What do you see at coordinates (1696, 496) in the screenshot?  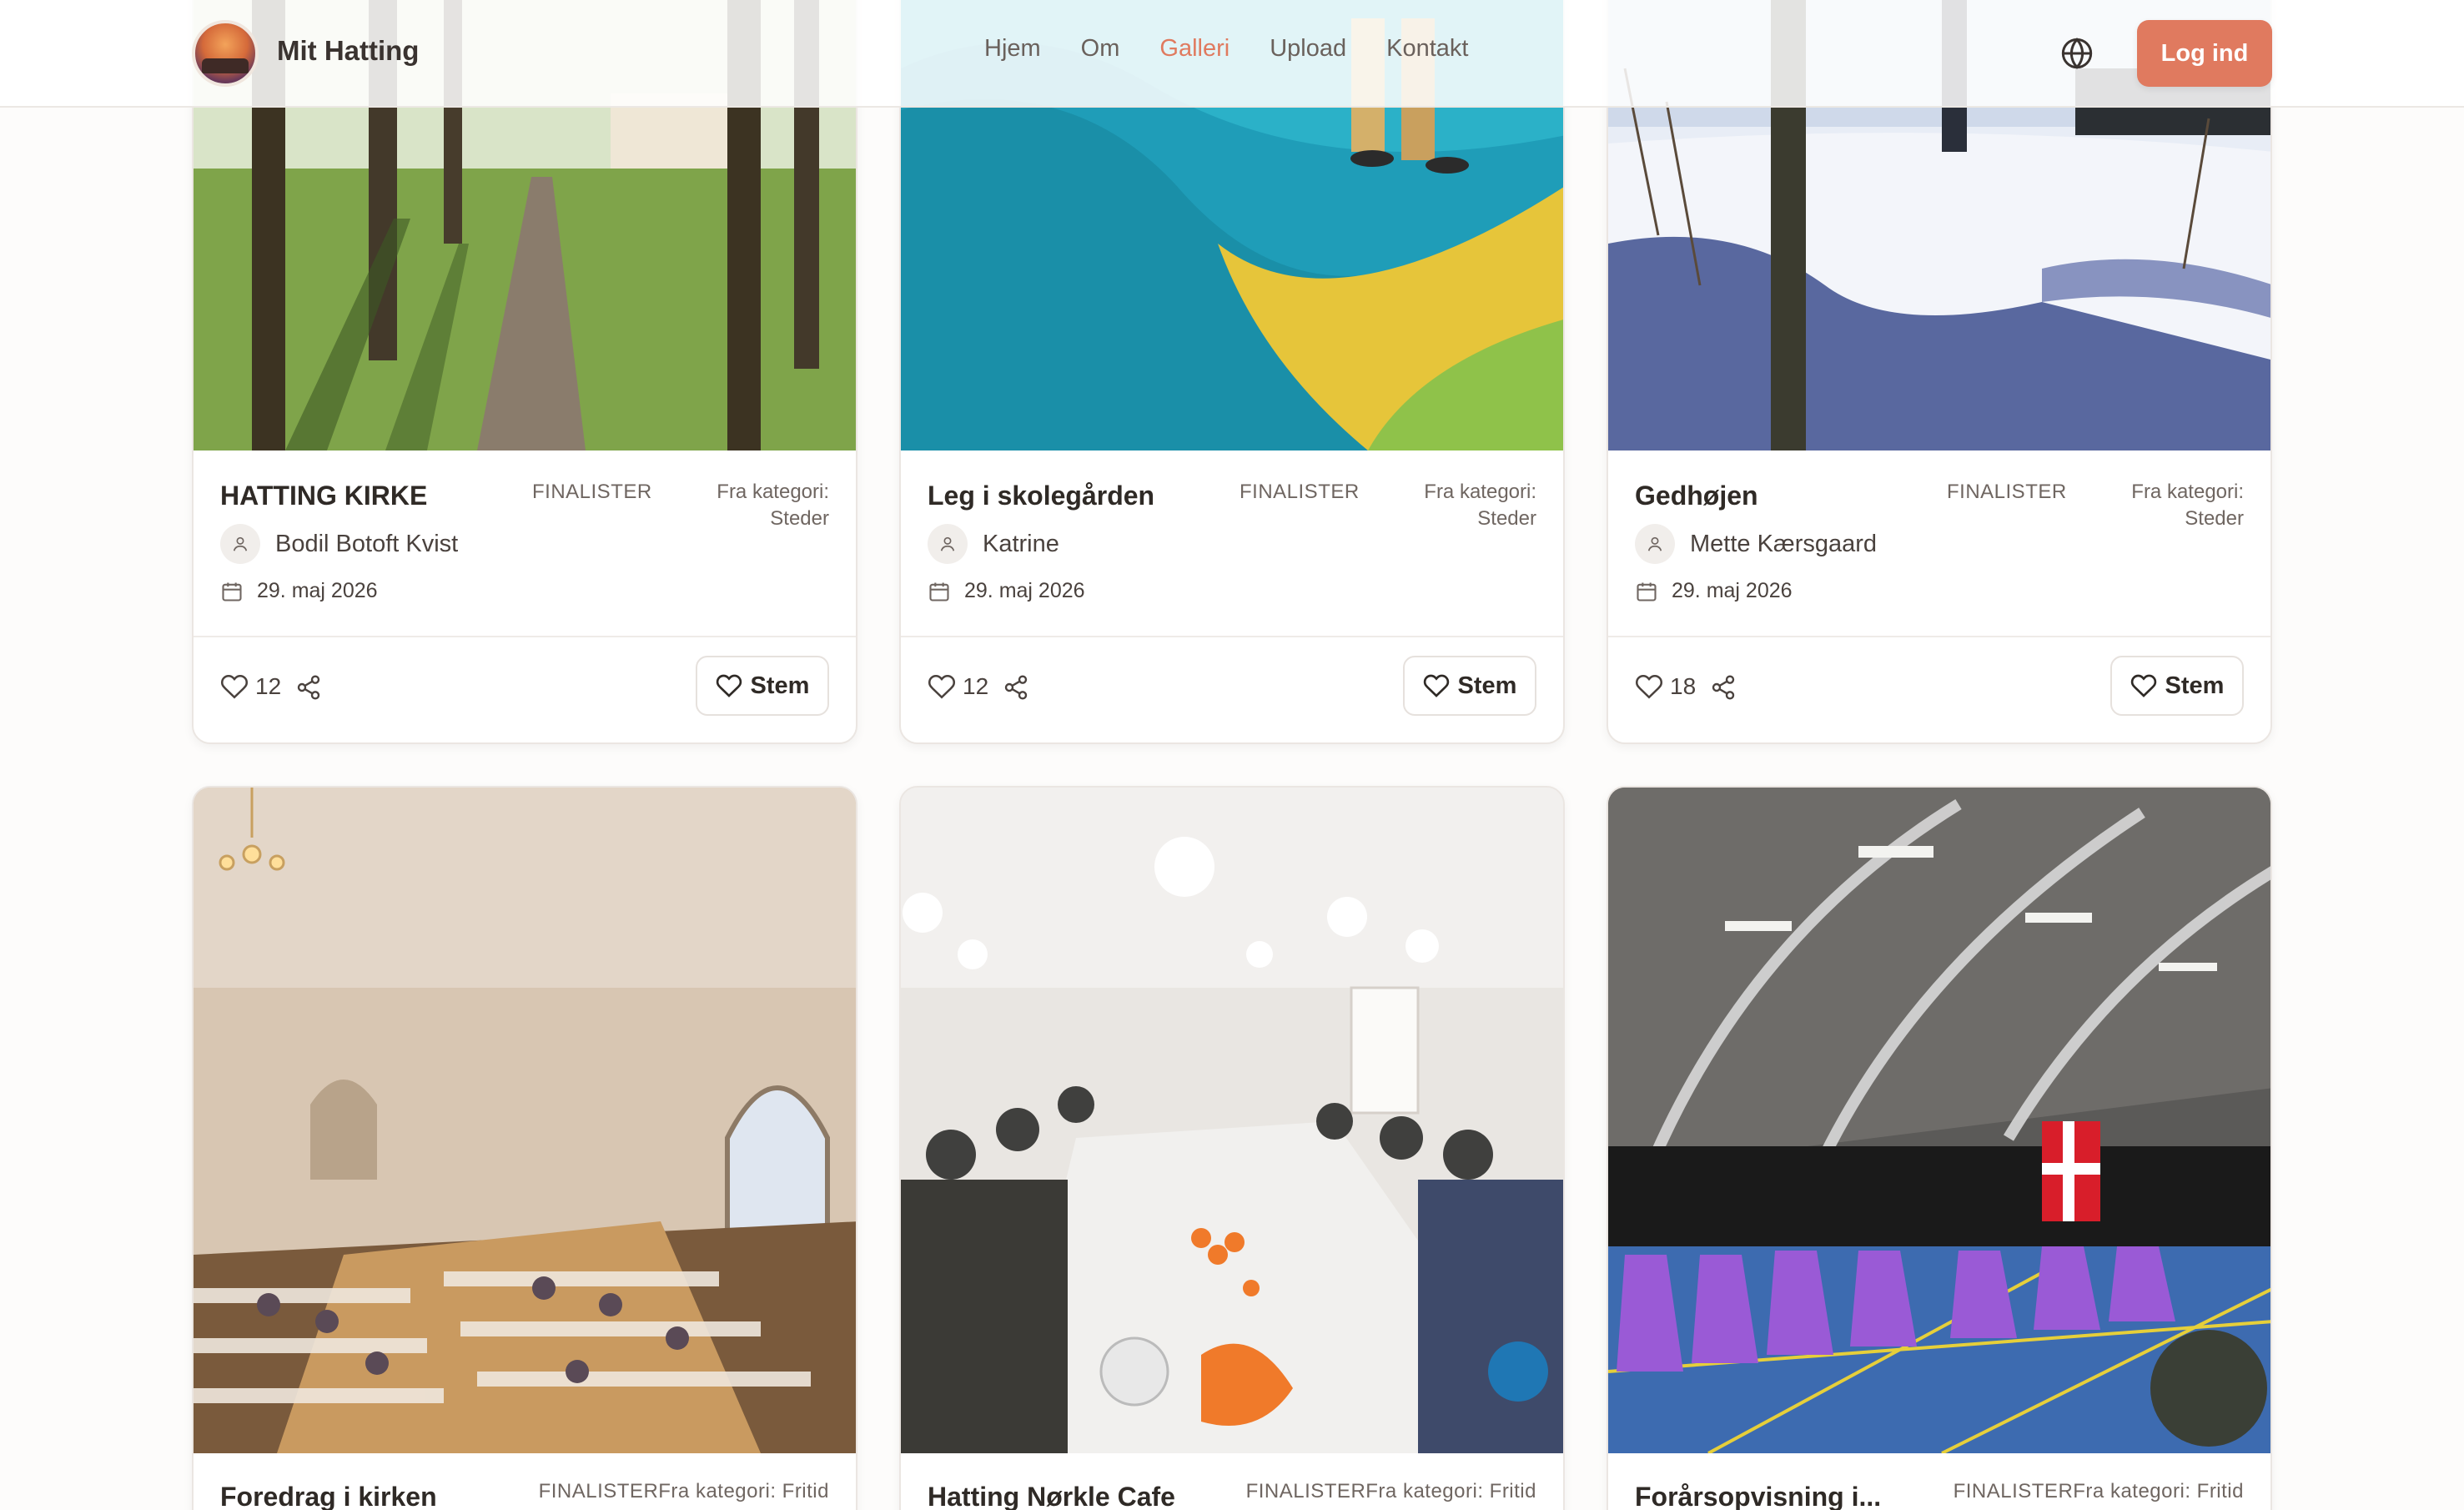 I see `card-title: Gedhøjen` at bounding box center [1696, 496].